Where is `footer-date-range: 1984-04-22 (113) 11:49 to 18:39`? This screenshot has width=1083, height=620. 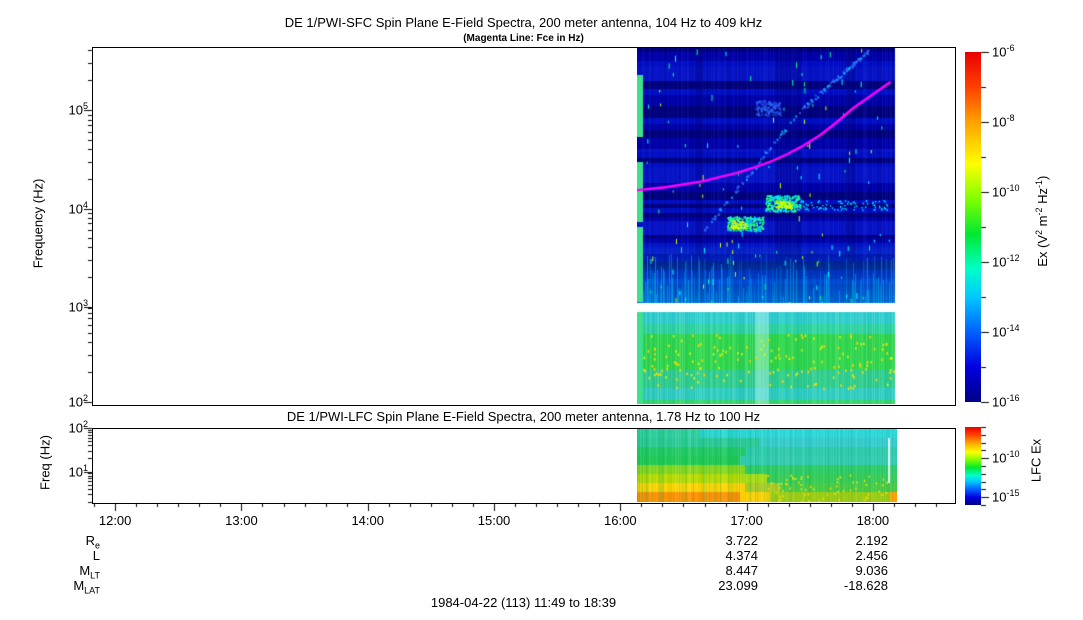 footer-date-range: 1984-04-22 (113) 11:49 to 18:39 is located at coordinates (523, 602).